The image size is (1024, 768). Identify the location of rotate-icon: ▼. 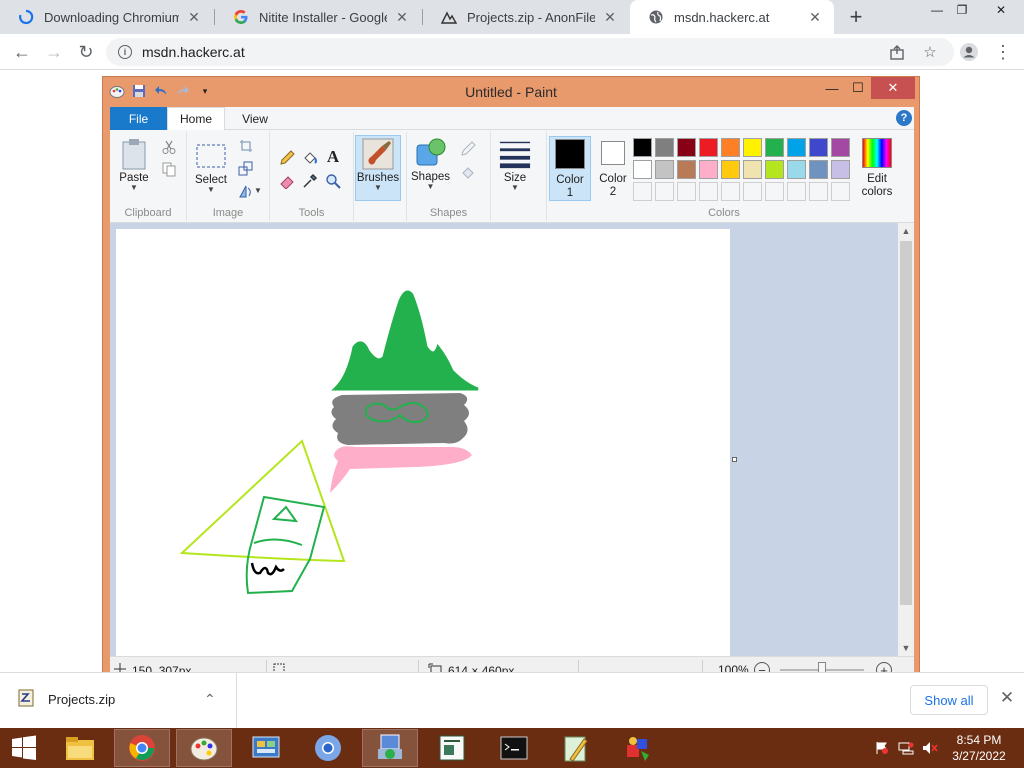
(250, 191).